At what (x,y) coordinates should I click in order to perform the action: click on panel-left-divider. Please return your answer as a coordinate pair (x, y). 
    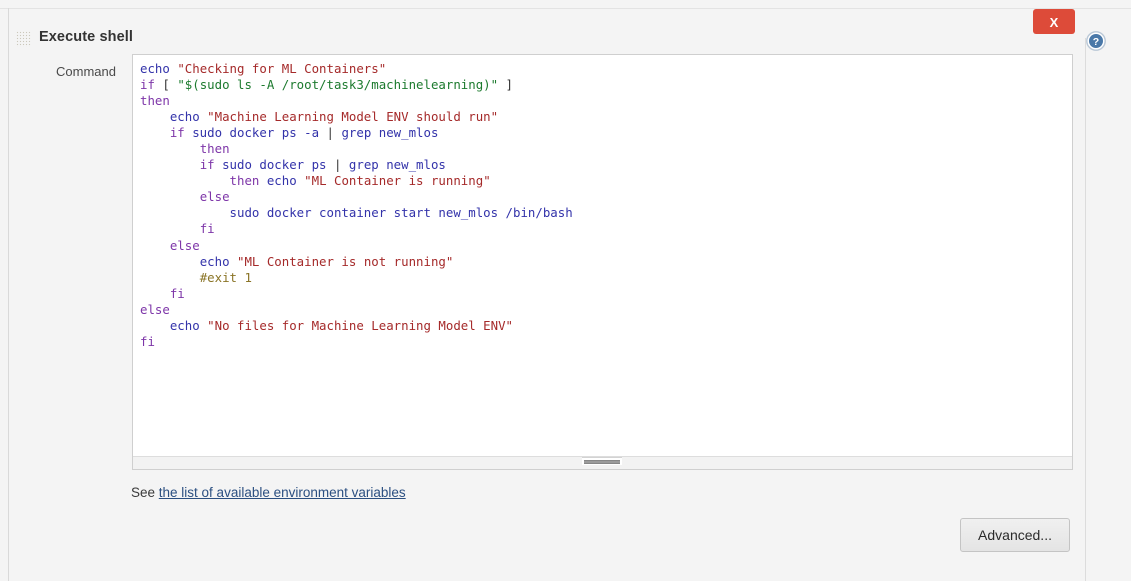
    Looking at the image, I should click on (8, 294).